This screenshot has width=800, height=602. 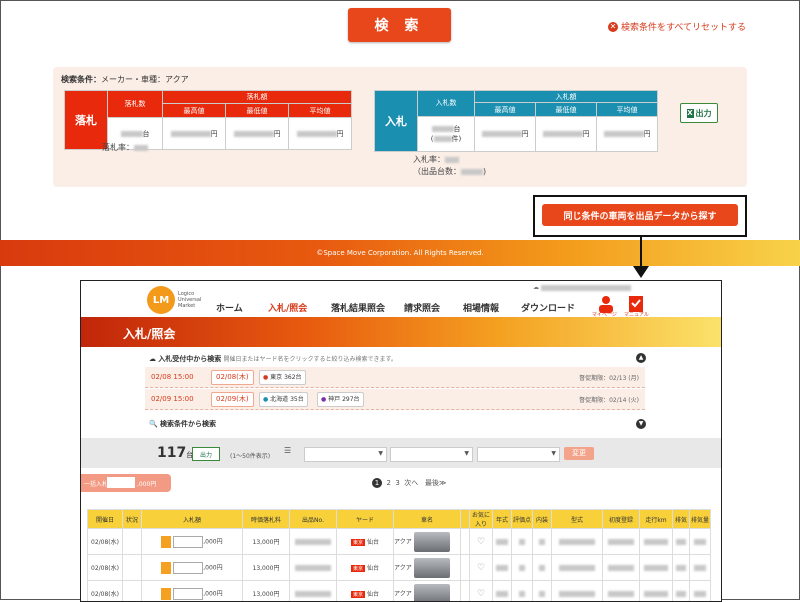 What do you see at coordinates (125, 79) in the screenshot?
I see `search-condition: 検索条件：メーカー・車種：アクア` at bounding box center [125, 79].